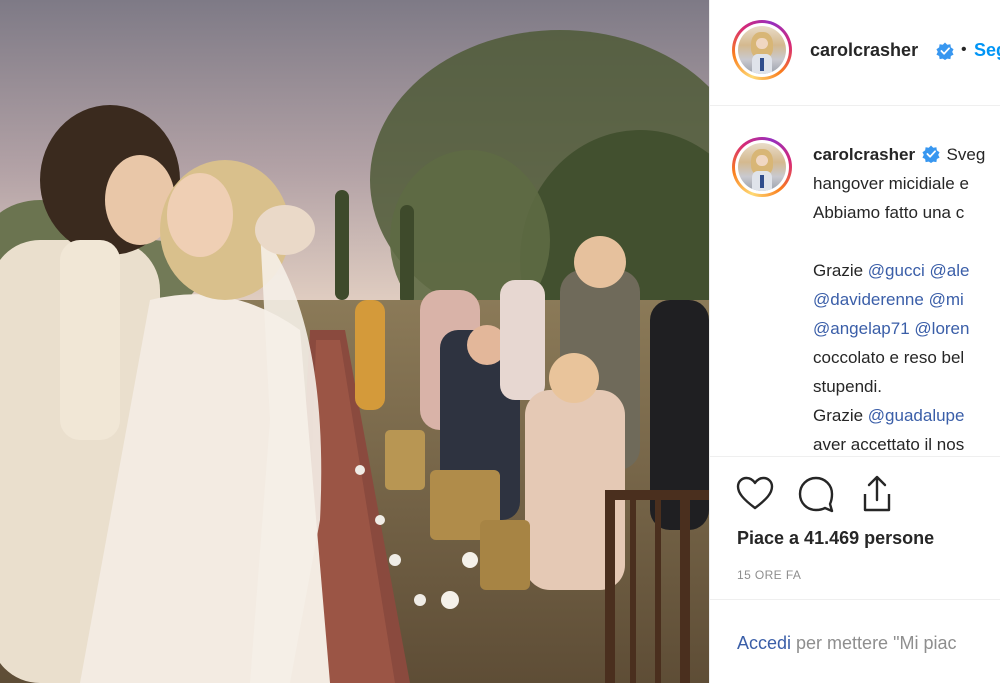  What do you see at coordinates (762, 167) in the screenshot?
I see `caption-avatar` at bounding box center [762, 167].